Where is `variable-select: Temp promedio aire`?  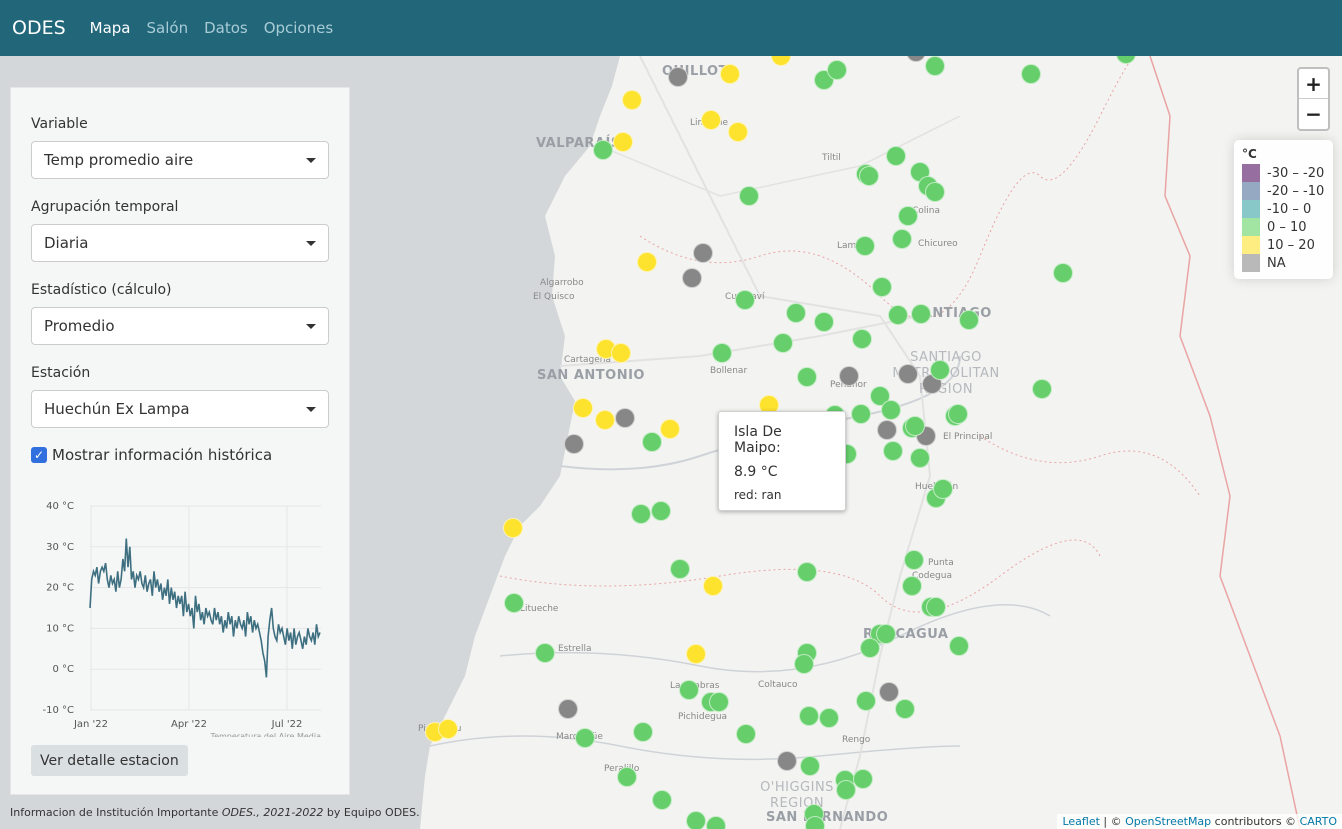
variable-select: Temp promedio aire is located at coordinates (180, 160).